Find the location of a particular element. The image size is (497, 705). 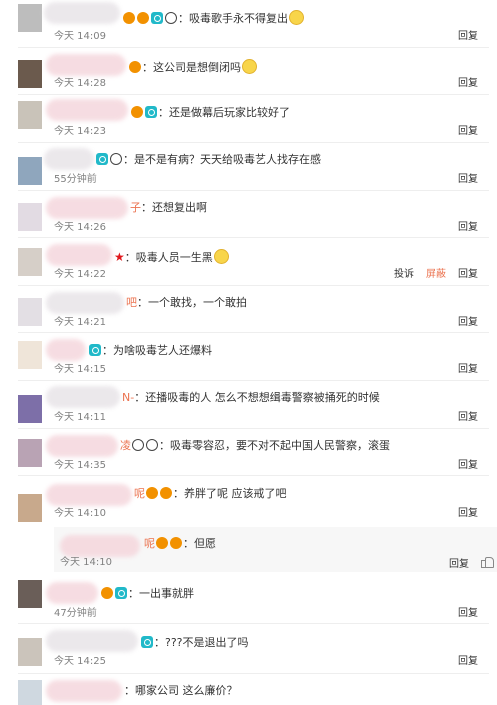

comment-row: ：这公司是想倒闭吗 今天 14:28 回复 is located at coordinates (248, 71).